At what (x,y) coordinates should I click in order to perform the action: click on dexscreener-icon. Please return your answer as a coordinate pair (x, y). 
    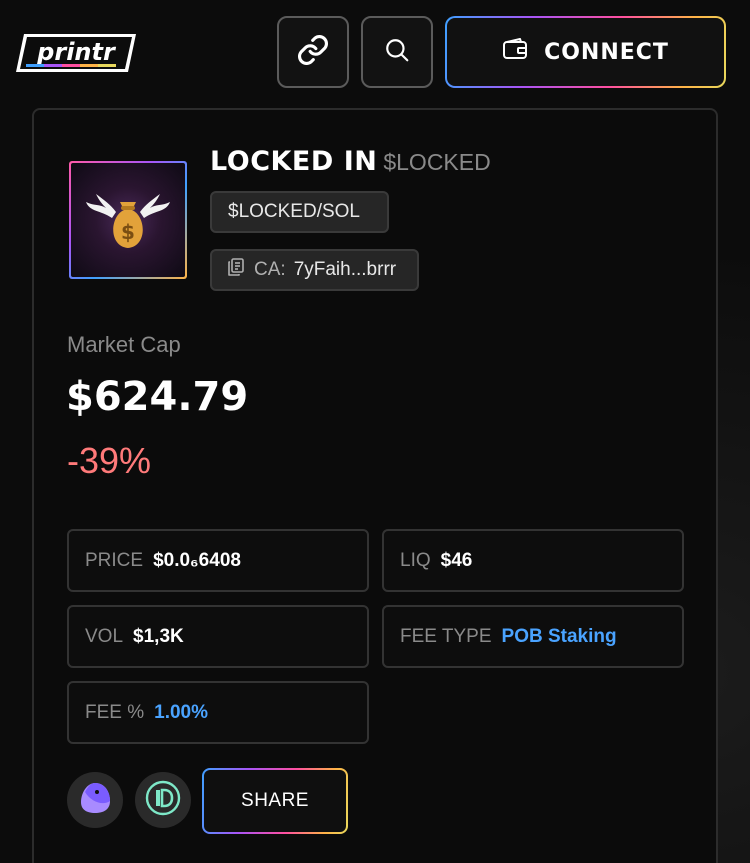
    Looking at the image, I should click on (163, 800).